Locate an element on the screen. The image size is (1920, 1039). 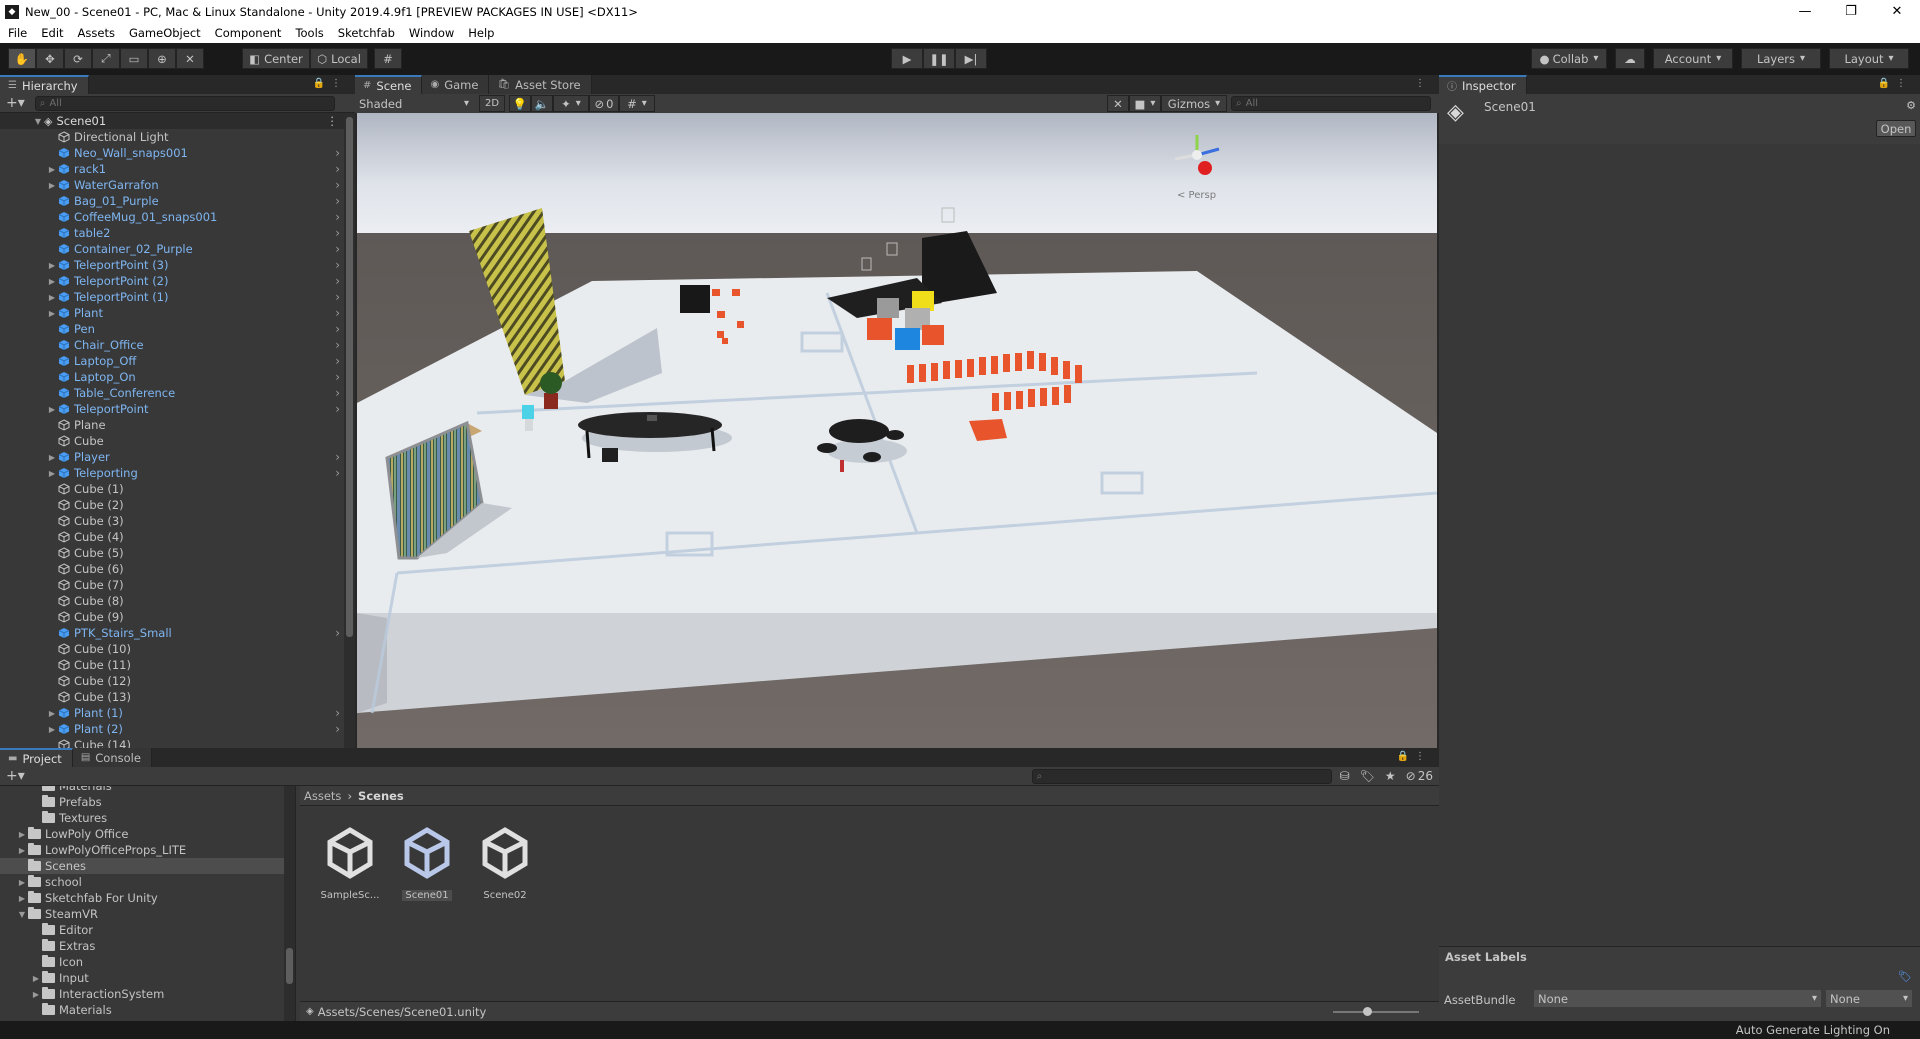
icon-size-slider-thumb is located at coordinates (1367, 1011).